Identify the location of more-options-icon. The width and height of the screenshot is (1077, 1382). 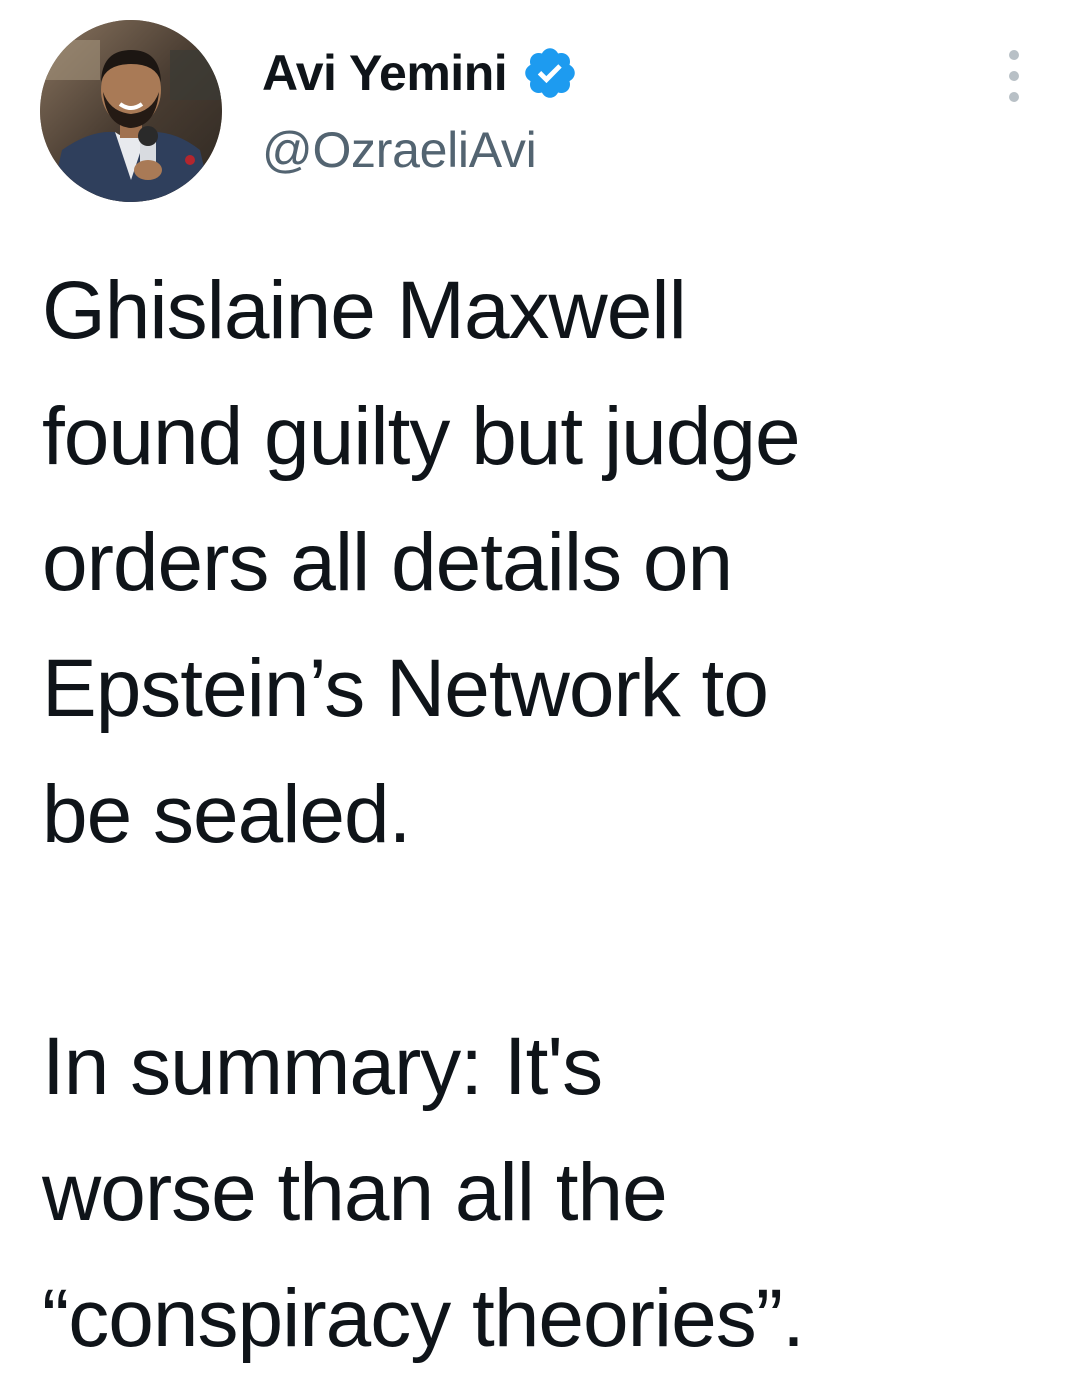
(1014, 76).